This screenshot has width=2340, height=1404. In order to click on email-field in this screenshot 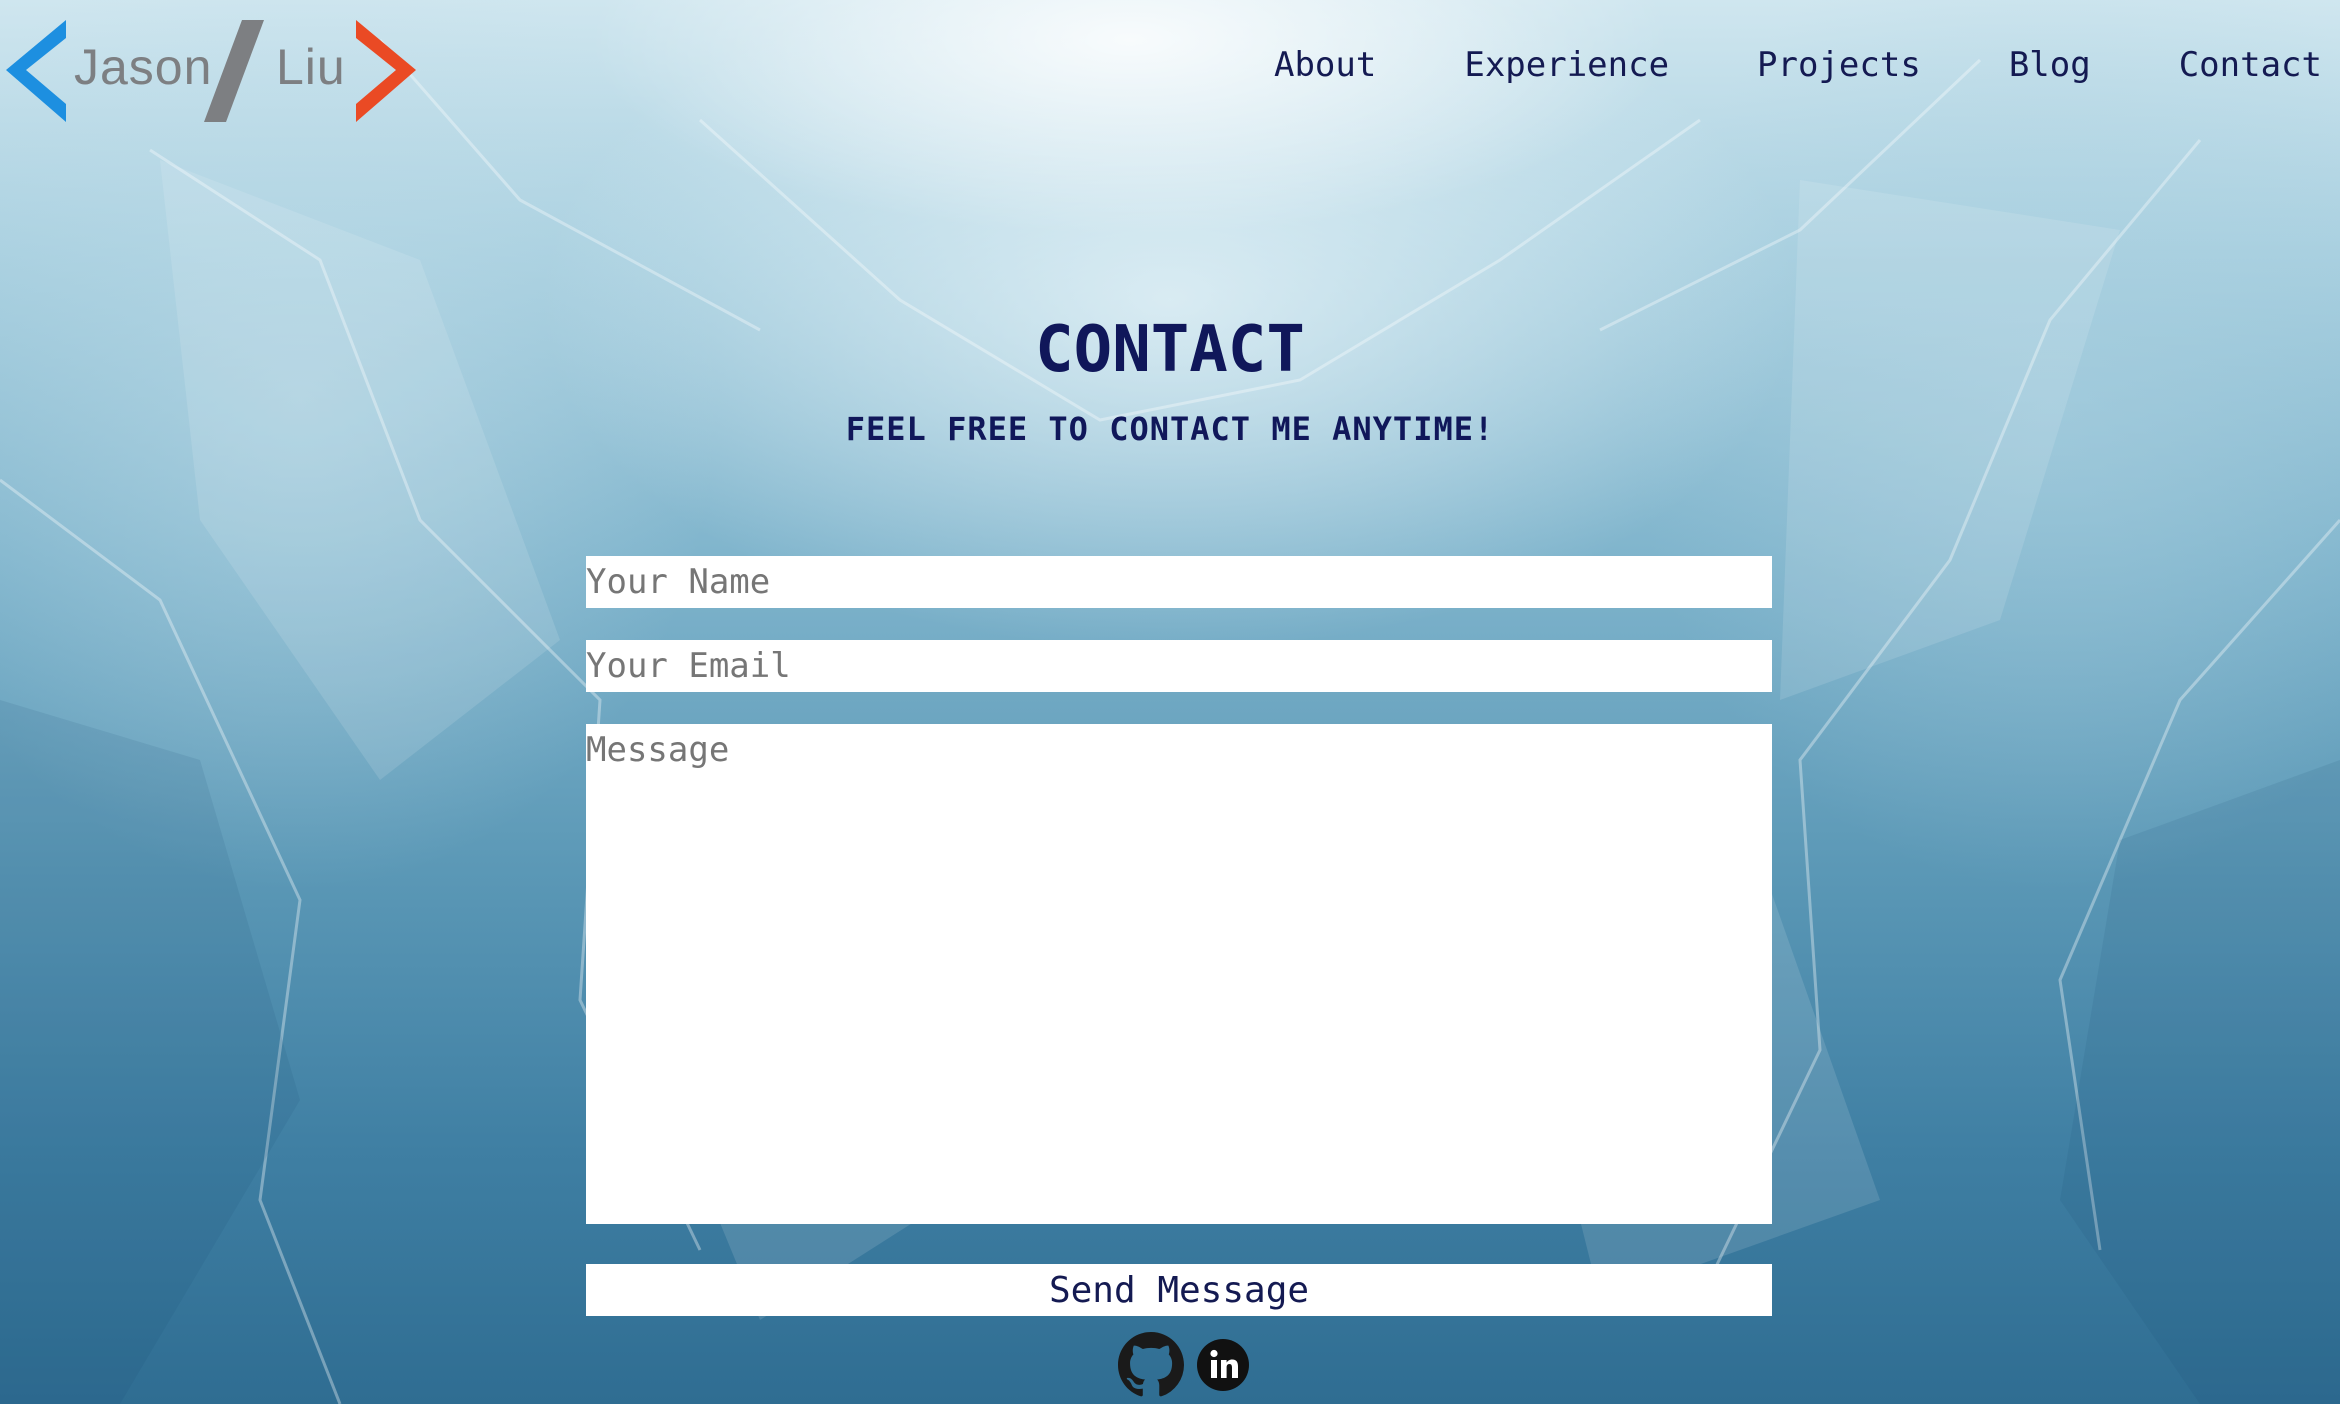, I will do `click(1179, 666)`.